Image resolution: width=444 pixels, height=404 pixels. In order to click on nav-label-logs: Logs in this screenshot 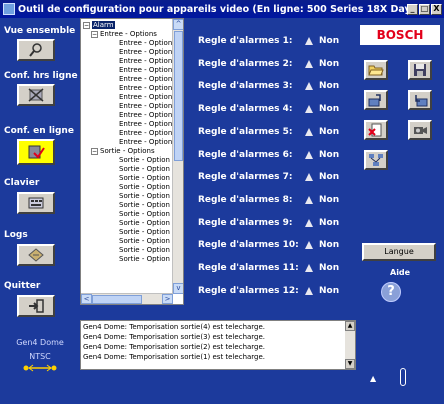, I will do `click(16, 235)`.